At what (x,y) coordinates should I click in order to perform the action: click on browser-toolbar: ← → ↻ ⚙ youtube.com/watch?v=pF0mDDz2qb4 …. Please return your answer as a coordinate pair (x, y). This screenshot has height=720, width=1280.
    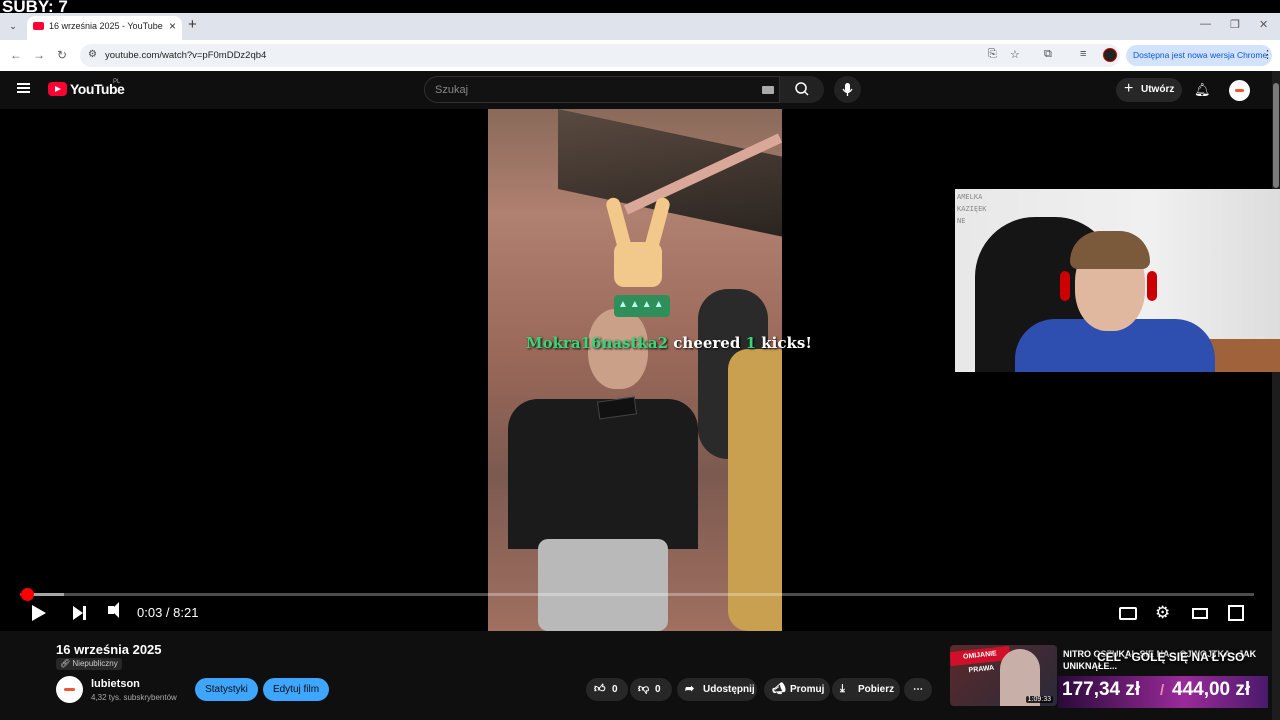
    Looking at the image, I should click on (640, 56).